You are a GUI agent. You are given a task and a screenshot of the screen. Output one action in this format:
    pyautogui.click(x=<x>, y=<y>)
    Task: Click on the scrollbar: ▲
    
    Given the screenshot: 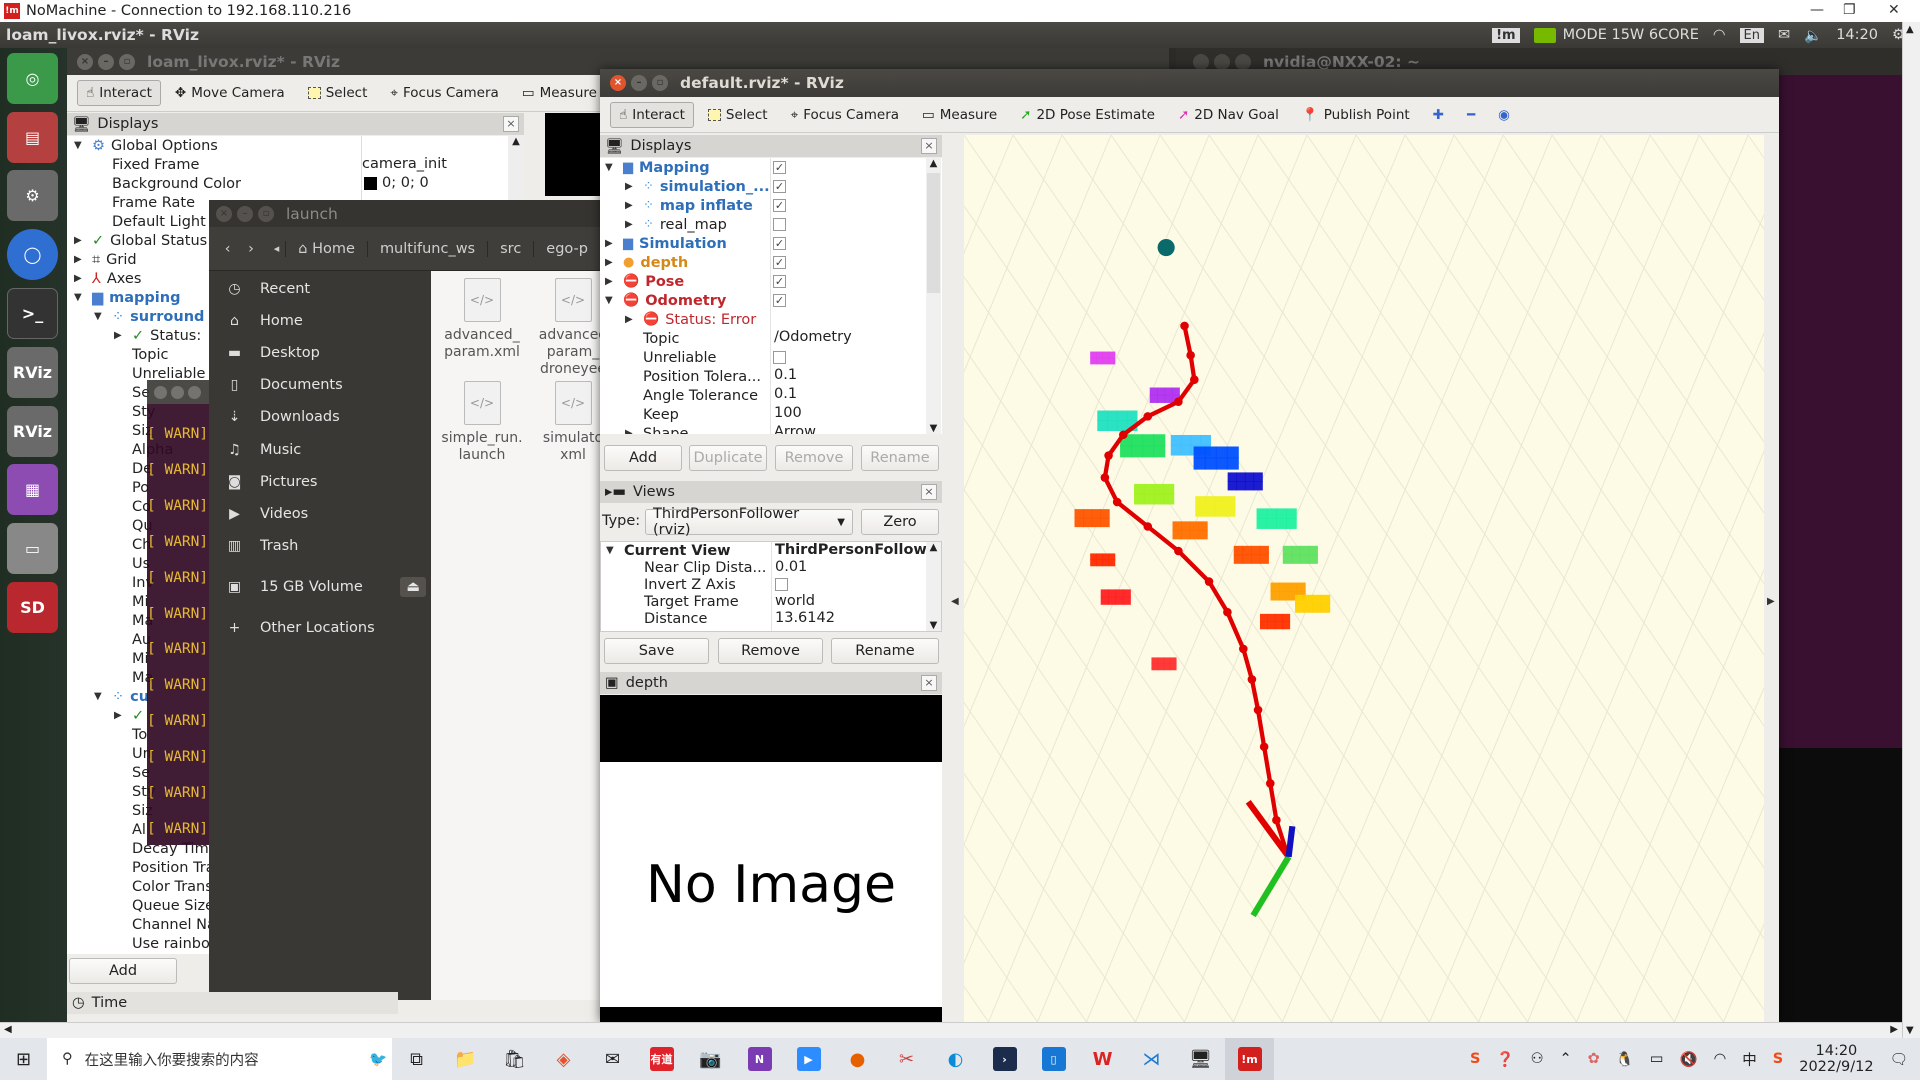 What is the action you would take?
    pyautogui.click(x=516, y=173)
    